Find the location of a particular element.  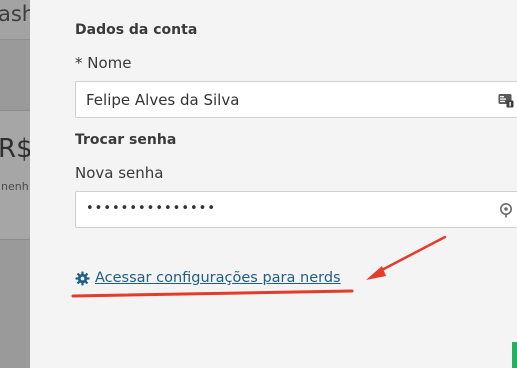

nerds-link-label: Acessar configurações para nerds is located at coordinates (218, 278).